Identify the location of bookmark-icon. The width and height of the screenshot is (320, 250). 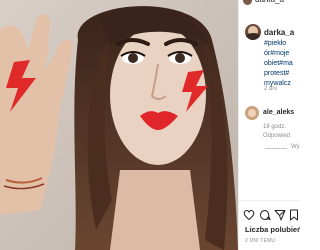
(294, 215).